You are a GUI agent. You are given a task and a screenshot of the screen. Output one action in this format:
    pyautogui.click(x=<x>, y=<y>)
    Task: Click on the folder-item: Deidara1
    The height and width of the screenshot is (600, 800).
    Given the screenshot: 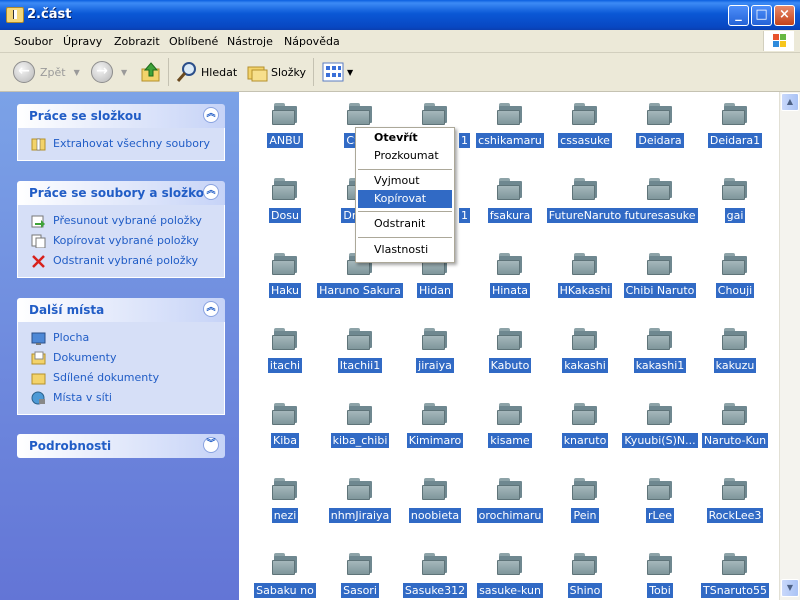 What is the action you would take?
    pyautogui.click(x=735, y=137)
    